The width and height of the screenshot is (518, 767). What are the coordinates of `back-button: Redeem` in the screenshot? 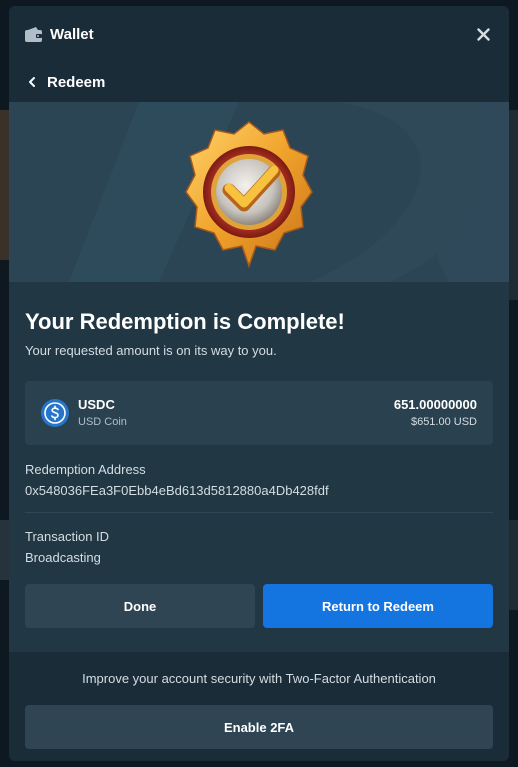 It's located at (65, 82).